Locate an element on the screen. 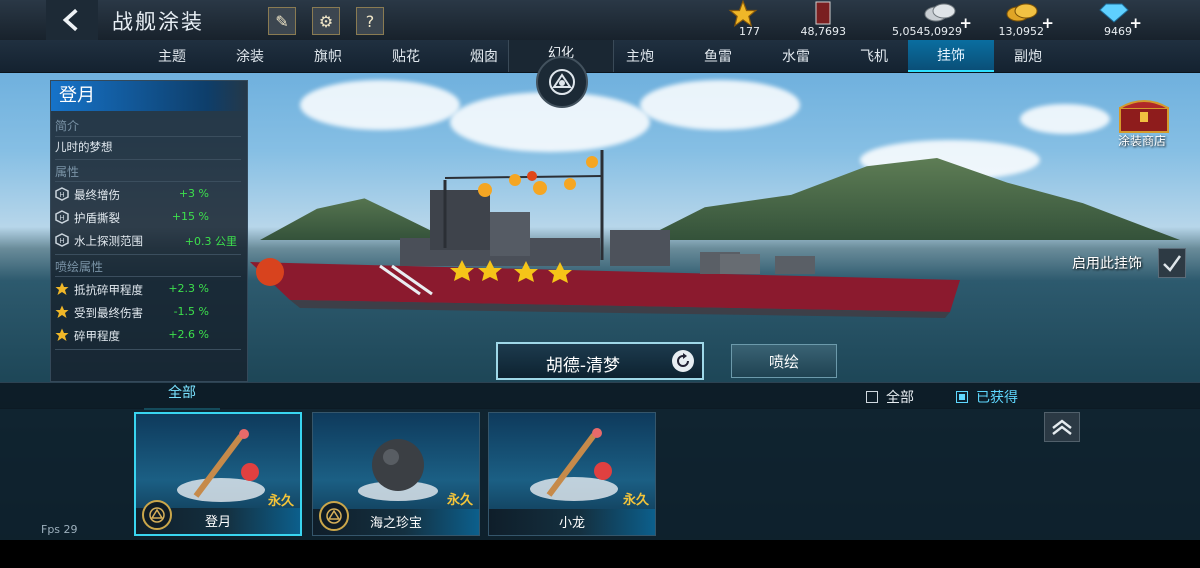 This screenshot has height=568, width=1200. tab-aircraft: 飞机 is located at coordinates (874, 56).